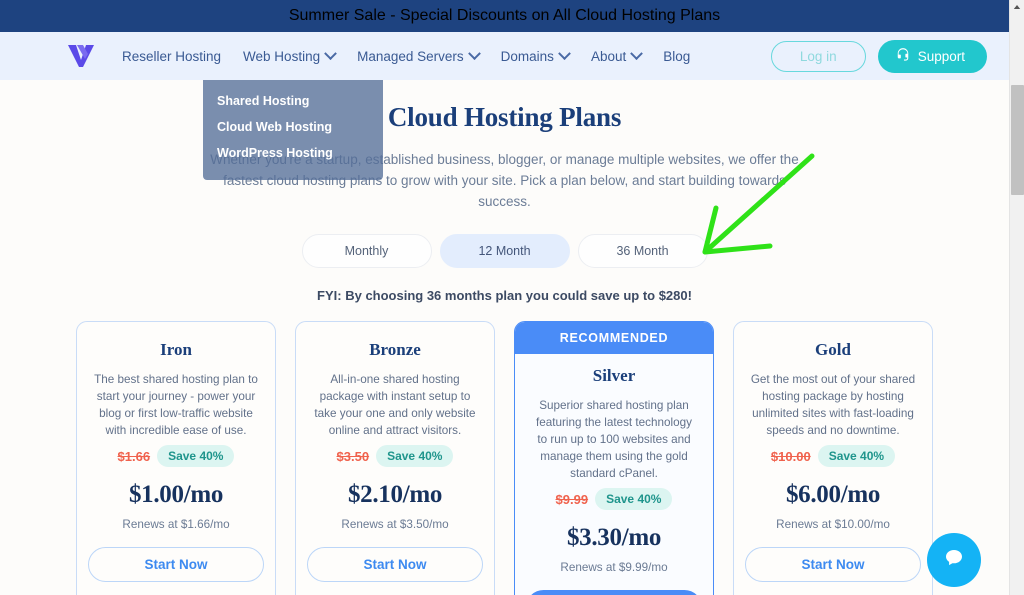 The height and width of the screenshot is (595, 1024). Describe the element at coordinates (1016, 297) in the screenshot. I see `vertical-scrollbar` at that location.